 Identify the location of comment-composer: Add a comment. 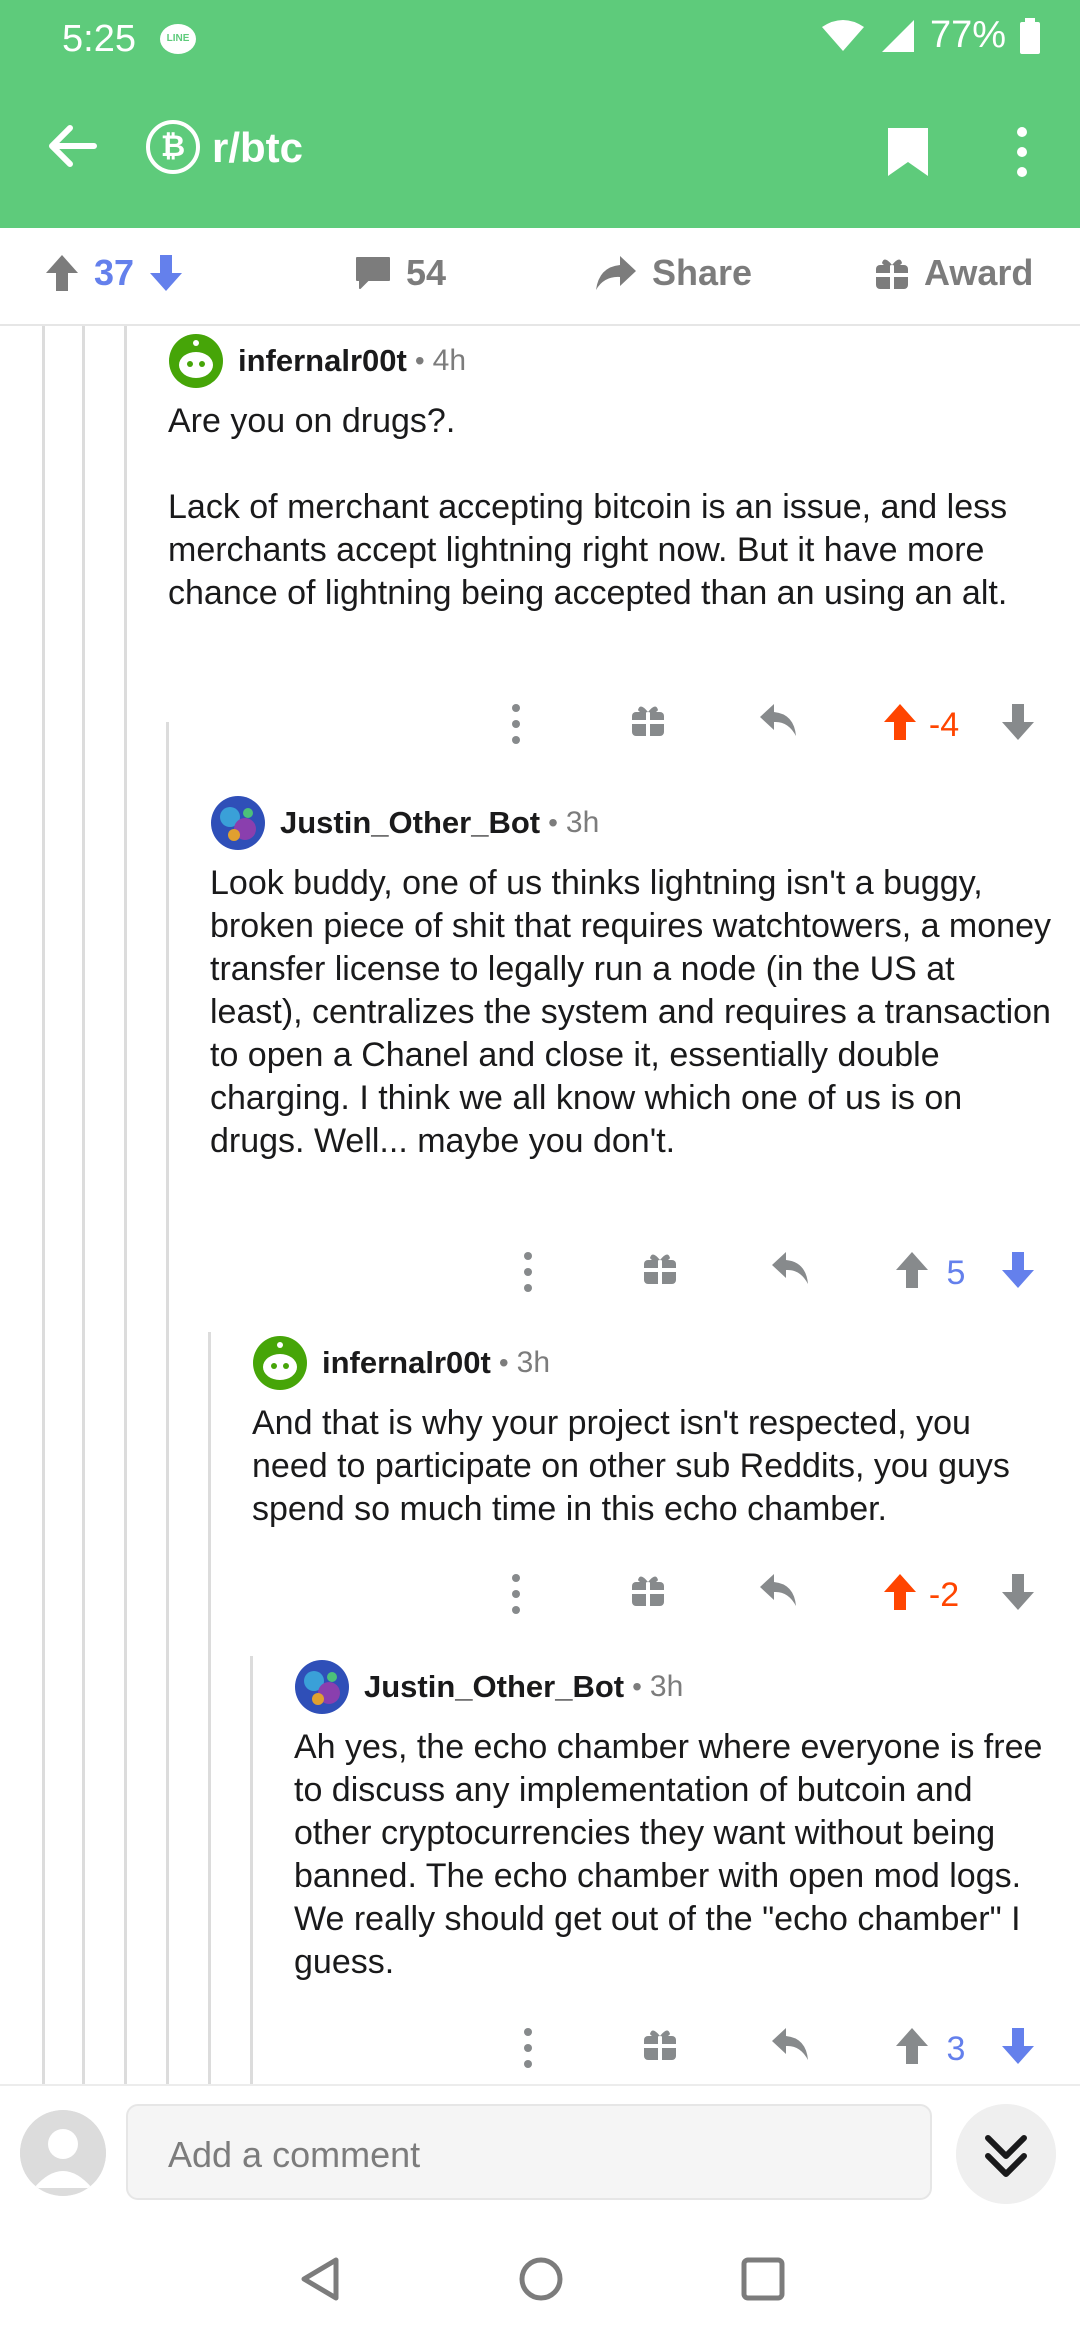
(540, 2151).